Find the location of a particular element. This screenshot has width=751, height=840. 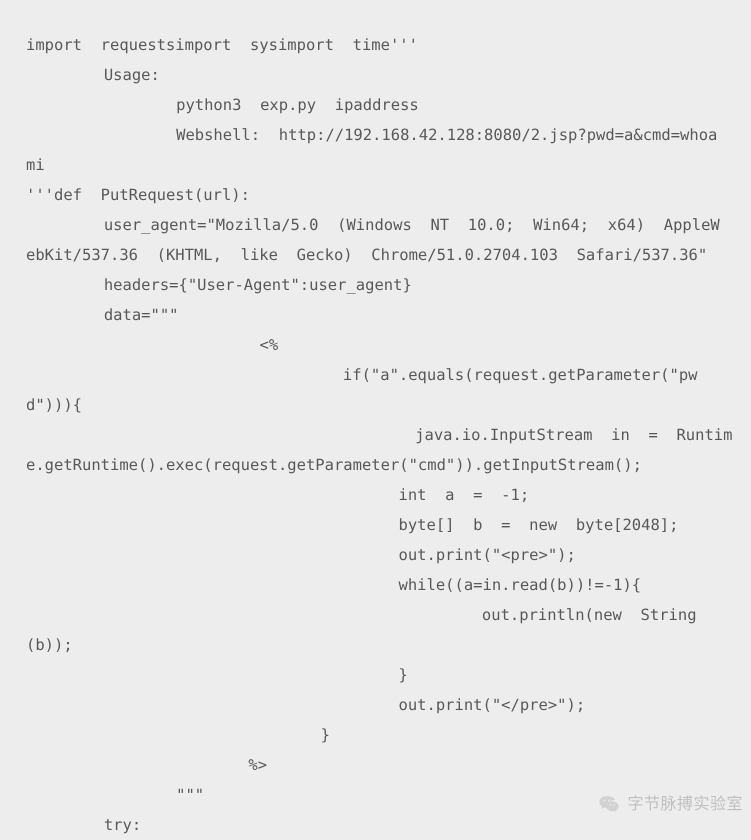

code-line: while((a=in.read(b))!=-1){ is located at coordinates (520, 585).